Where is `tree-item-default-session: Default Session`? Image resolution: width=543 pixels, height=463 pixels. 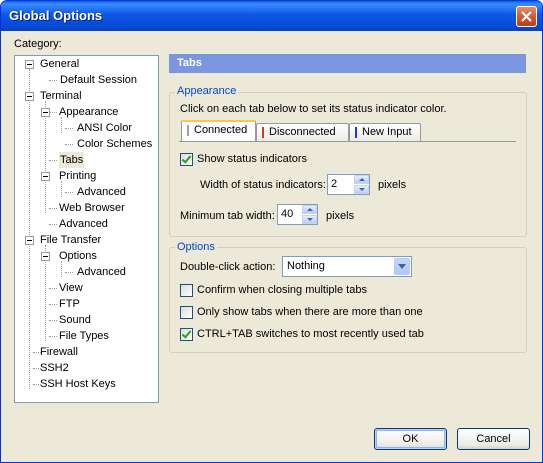
tree-item-default-session: Default Session is located at coordinates (98, 80).